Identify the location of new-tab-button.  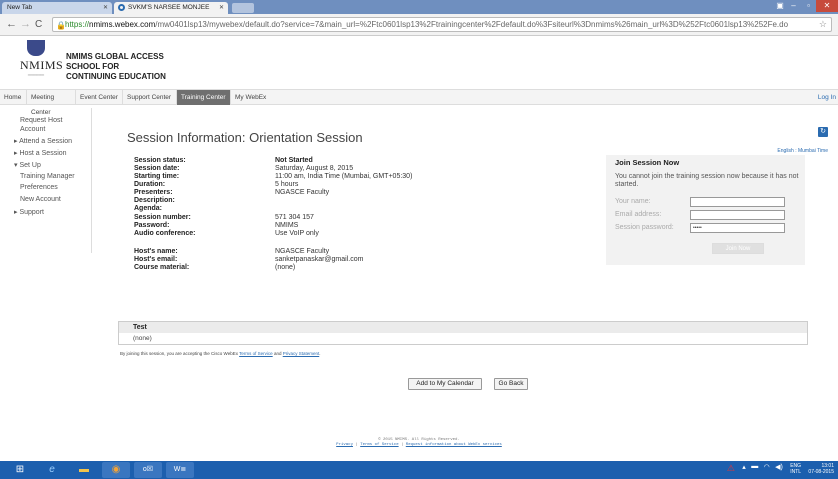
(243, 8).